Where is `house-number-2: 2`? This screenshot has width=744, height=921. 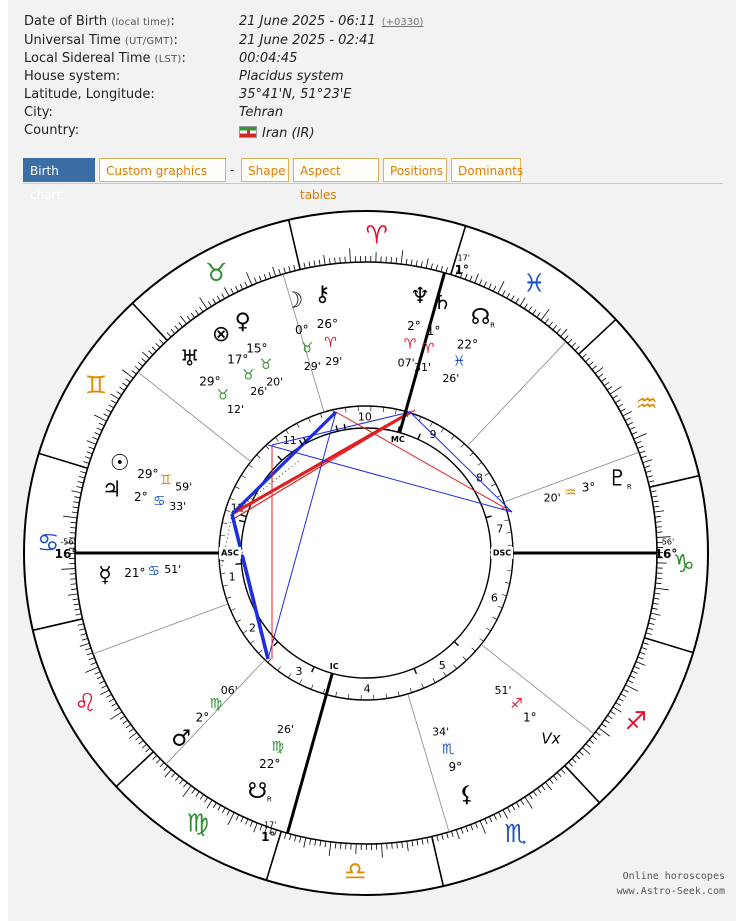 house-number-2: 2 is located at coordinates (252, 627).